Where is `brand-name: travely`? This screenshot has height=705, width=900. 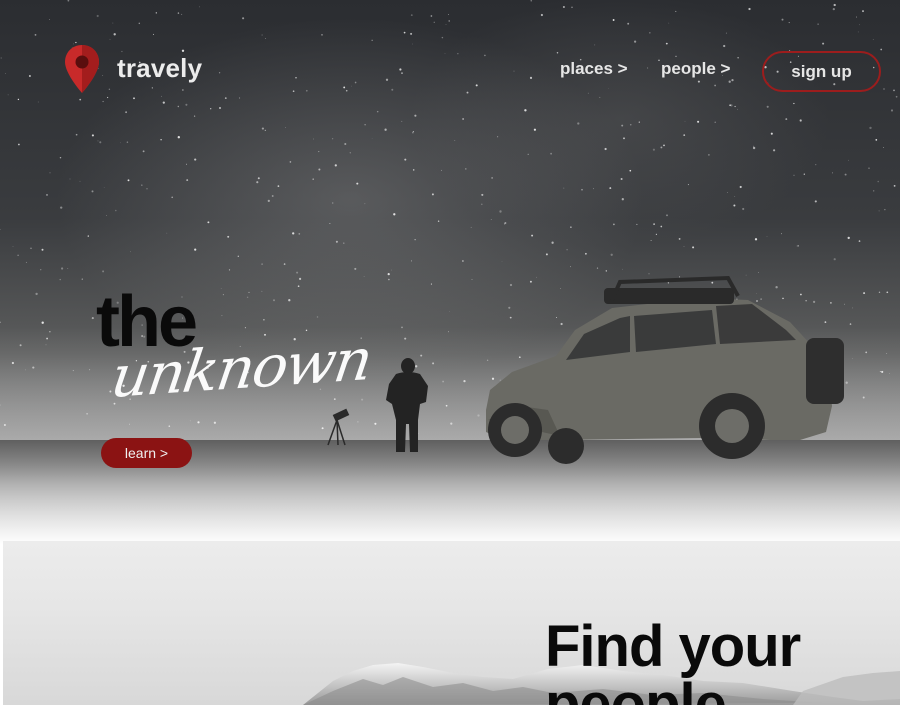
brand-name: travely is located at coordinates (160, 67).